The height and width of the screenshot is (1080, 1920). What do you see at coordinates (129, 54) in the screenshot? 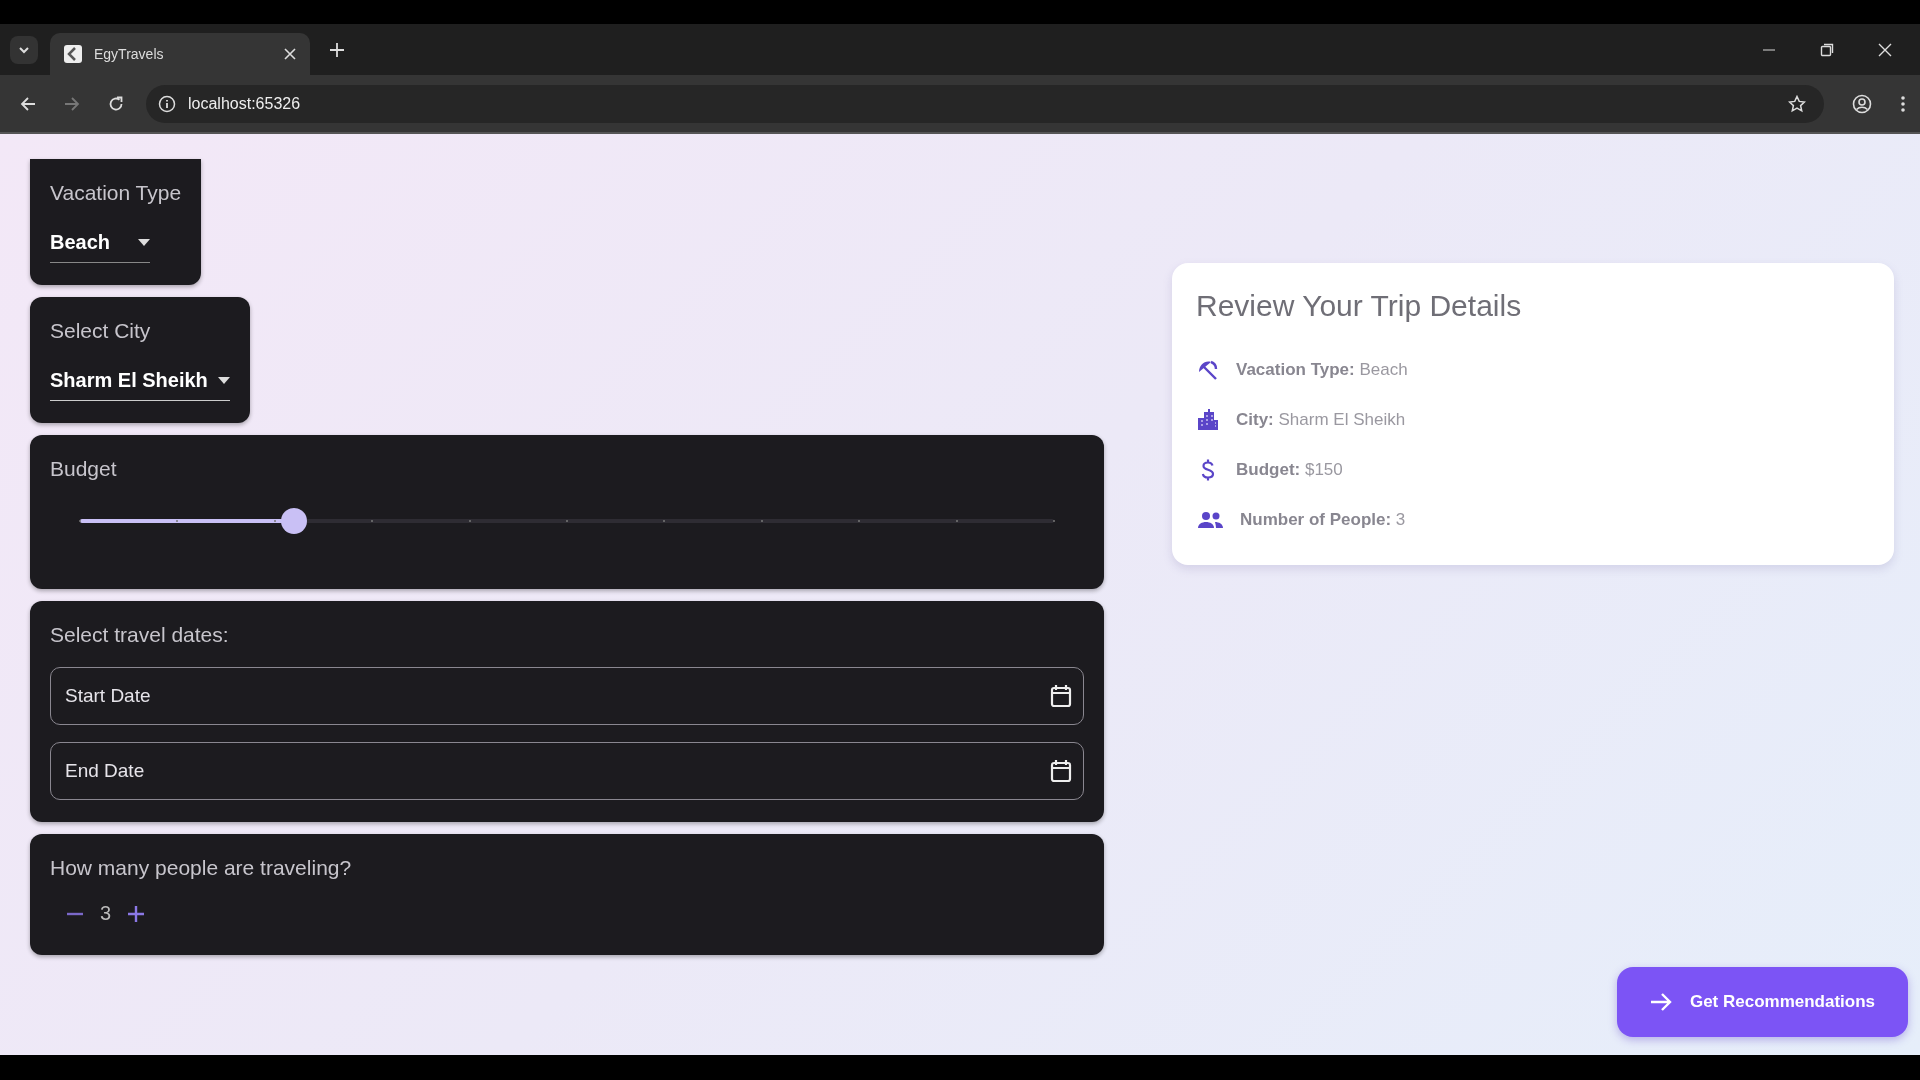
I see `tab-title: EgyTravels` at bounding box center [129, 54].